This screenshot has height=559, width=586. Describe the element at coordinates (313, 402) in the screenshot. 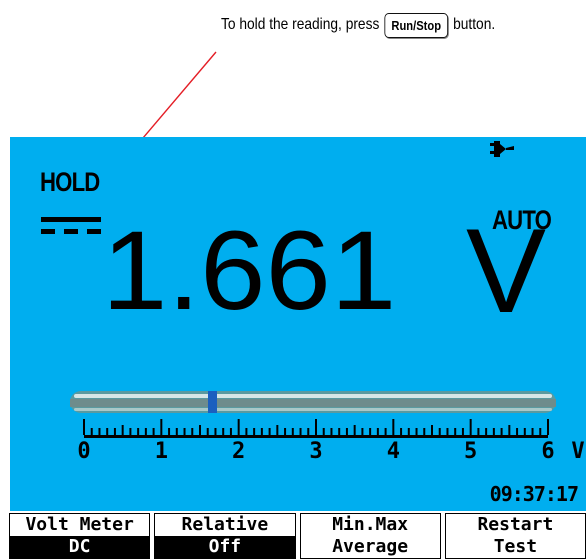

I see `bargraph` at that location.